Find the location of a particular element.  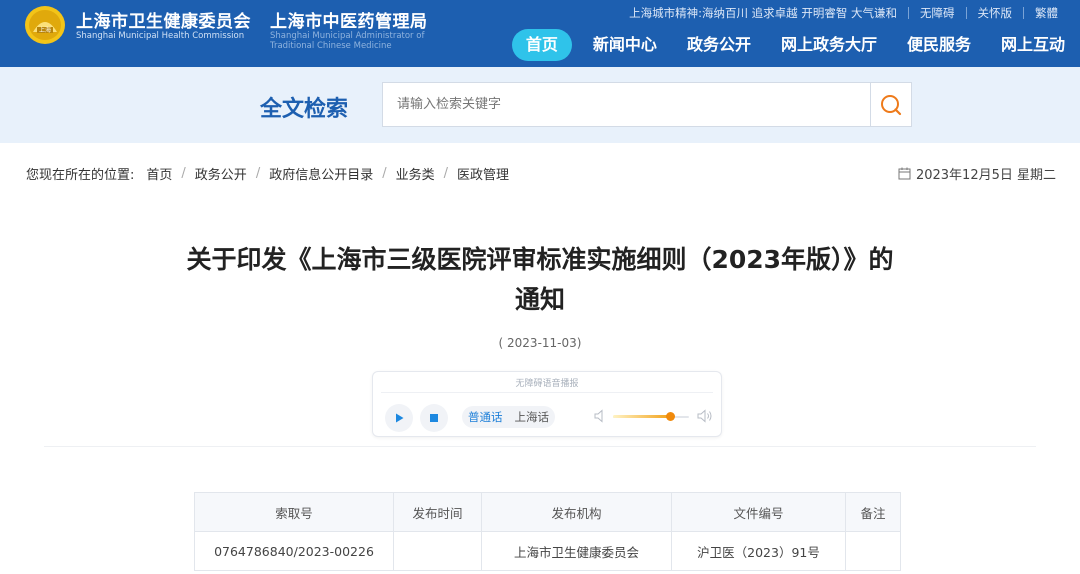

table-header-row: 索取号 发布时间 发布机构 文件编号 备注 is located at coordinates (547, 512).